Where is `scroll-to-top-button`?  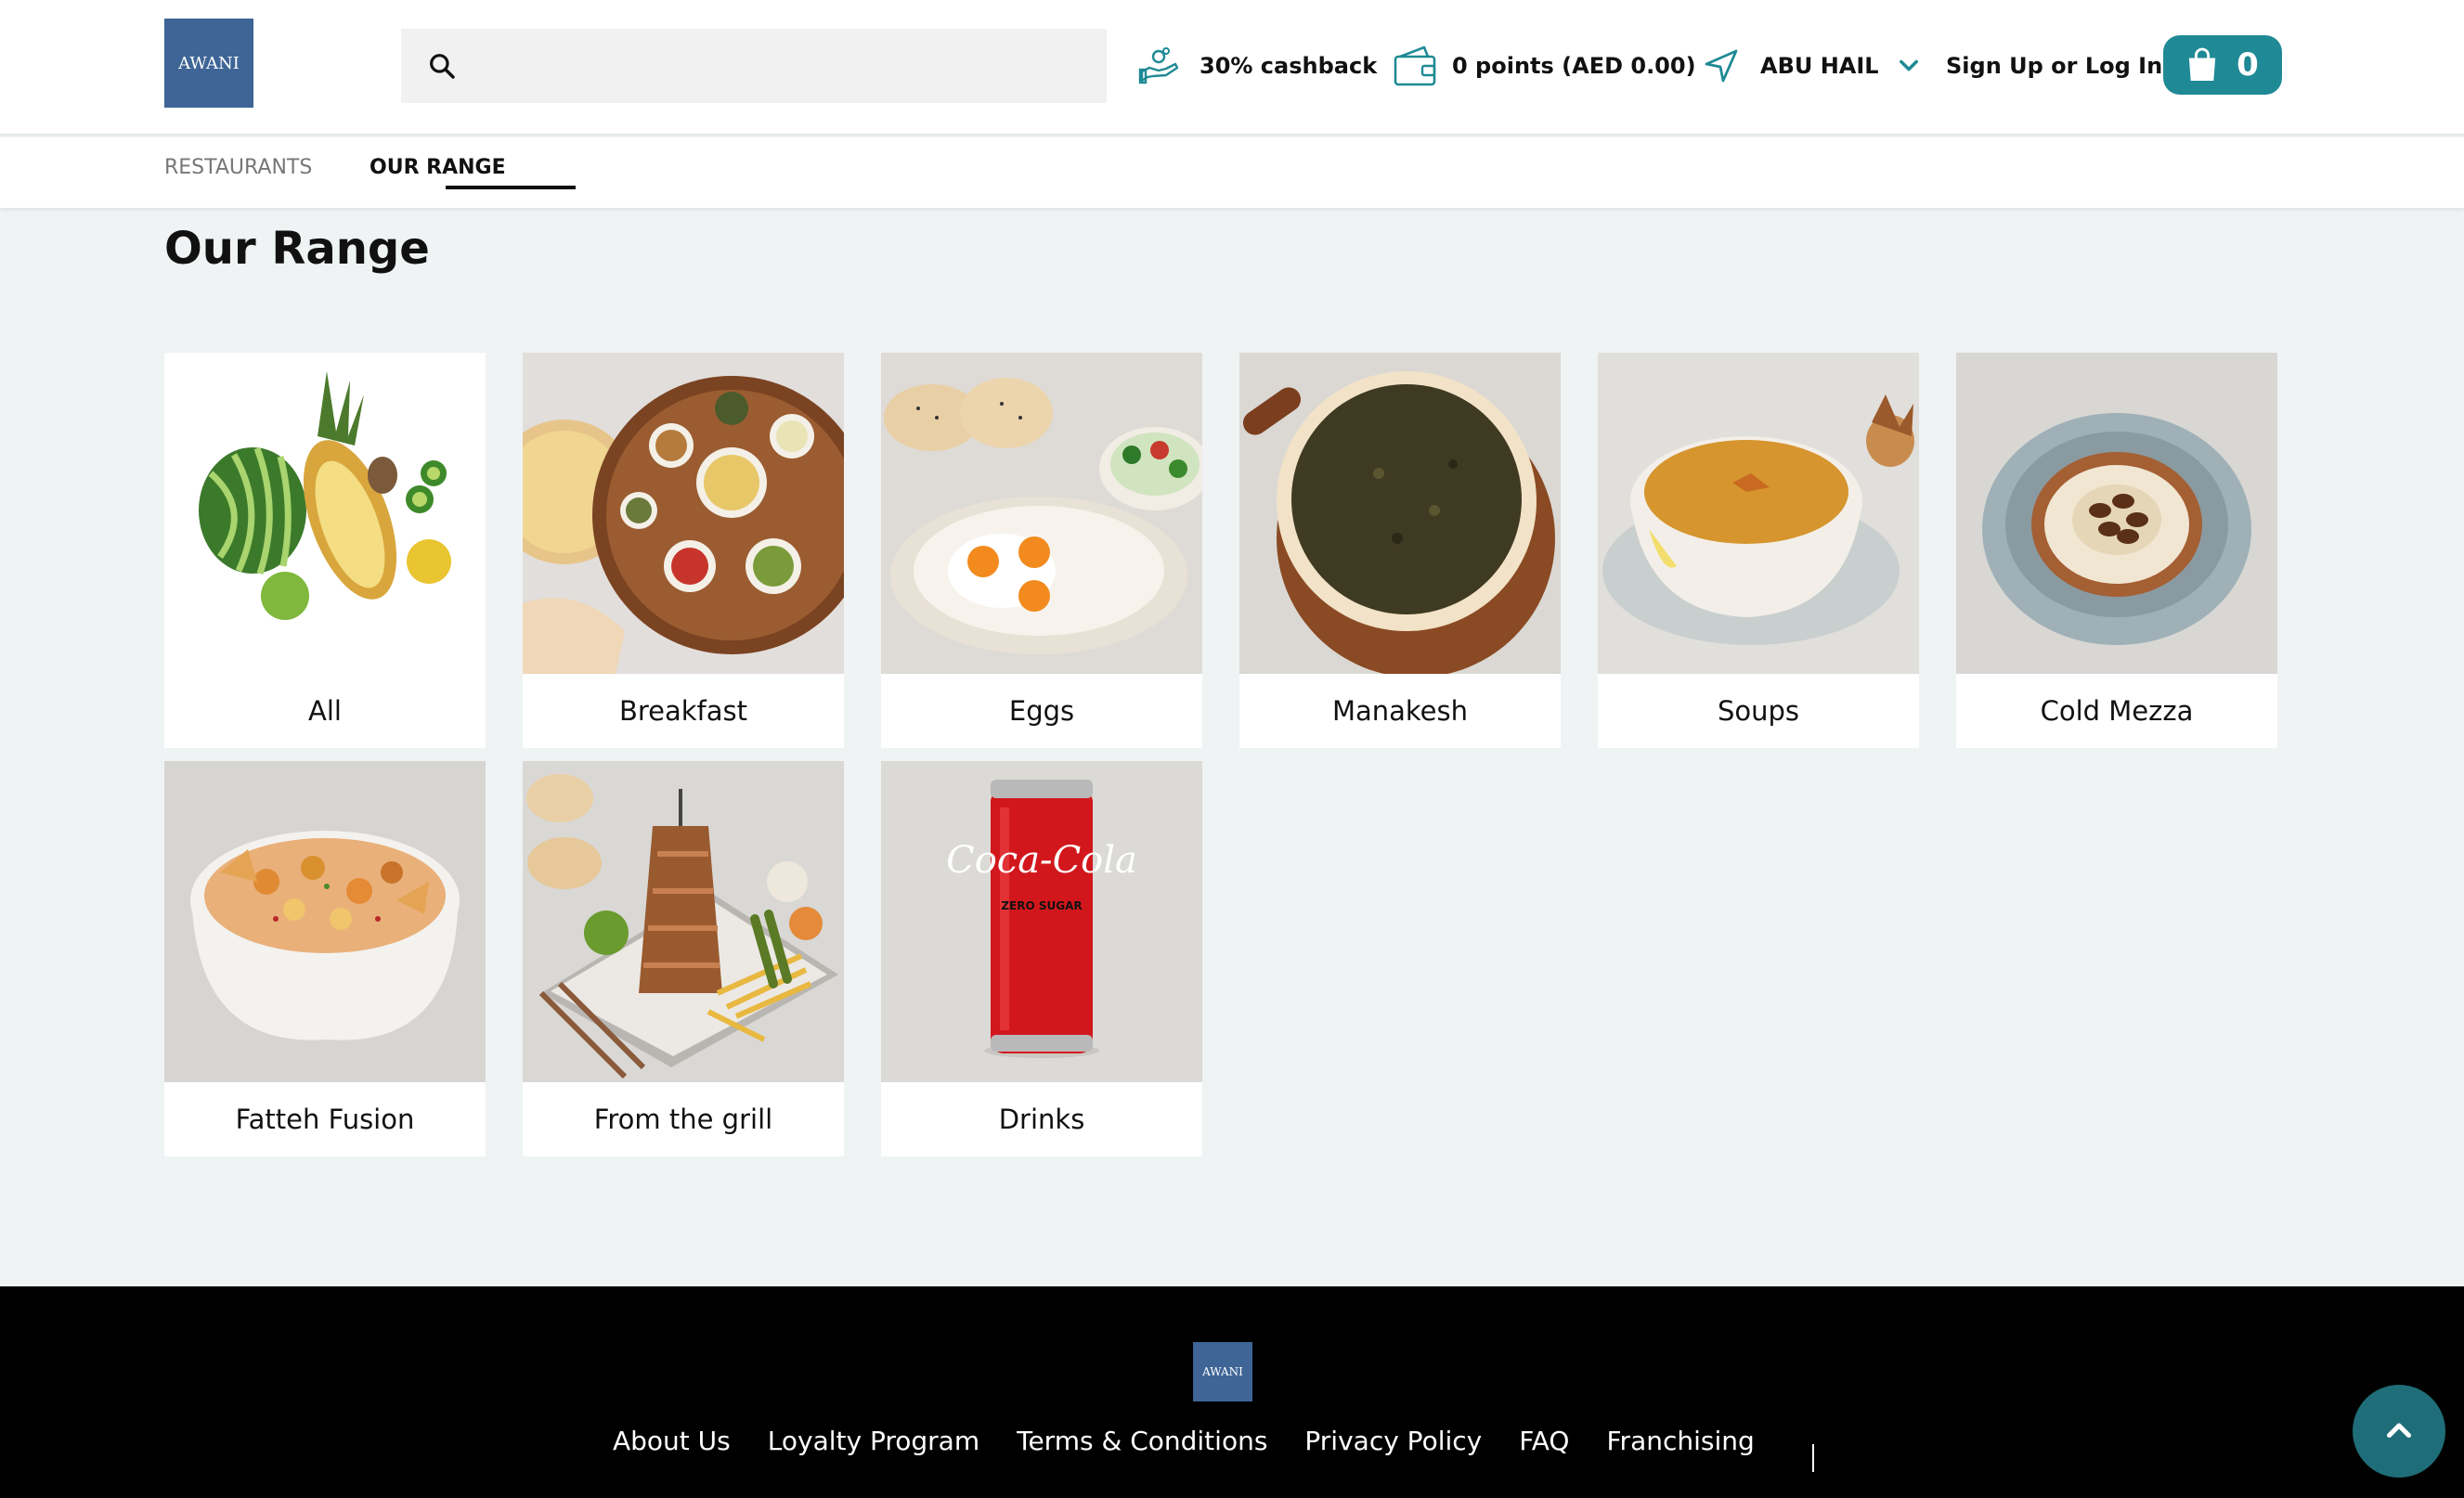 scroll-to-top-button is located at coordinates (2399, 1431).